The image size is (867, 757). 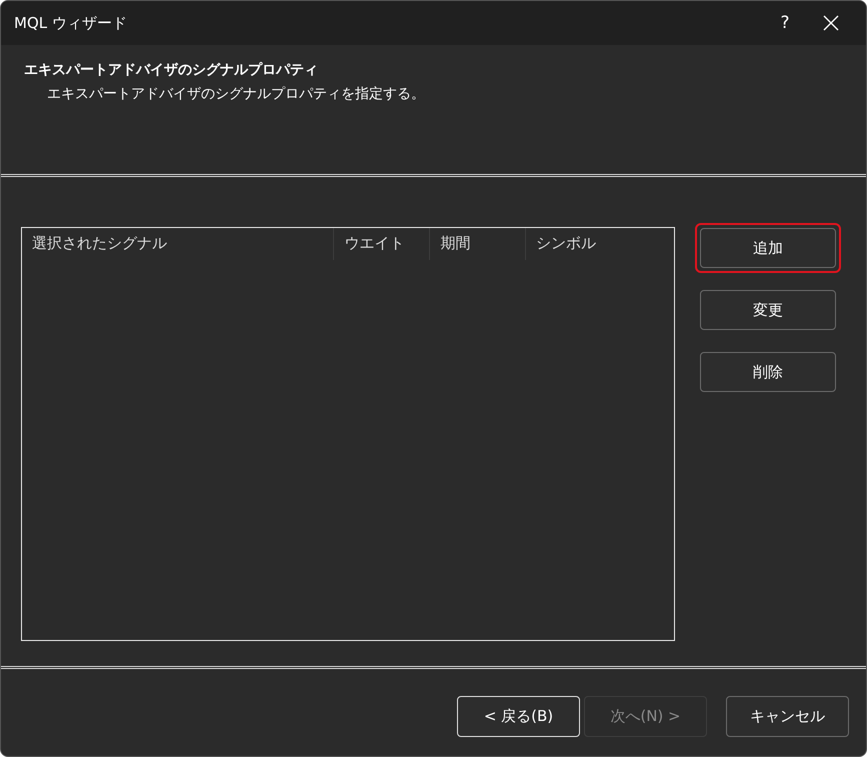 I want to click on help-button: ?, so click(x=785, y=23).